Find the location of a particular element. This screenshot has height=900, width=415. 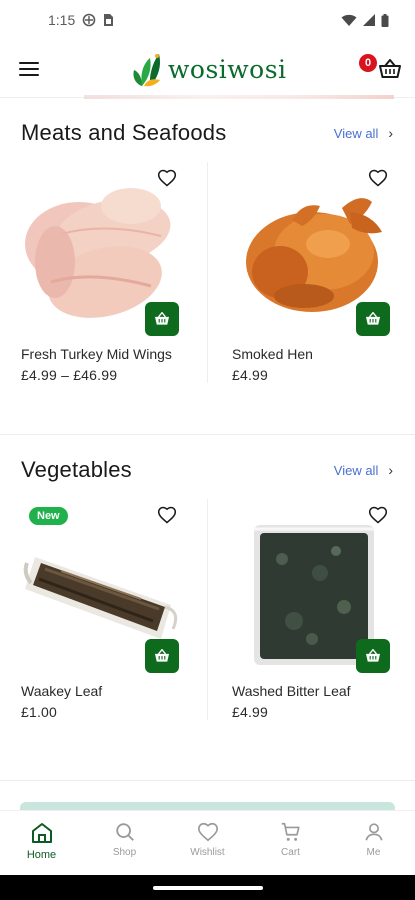

nav-label: Home is located at coordinates (41, 855).